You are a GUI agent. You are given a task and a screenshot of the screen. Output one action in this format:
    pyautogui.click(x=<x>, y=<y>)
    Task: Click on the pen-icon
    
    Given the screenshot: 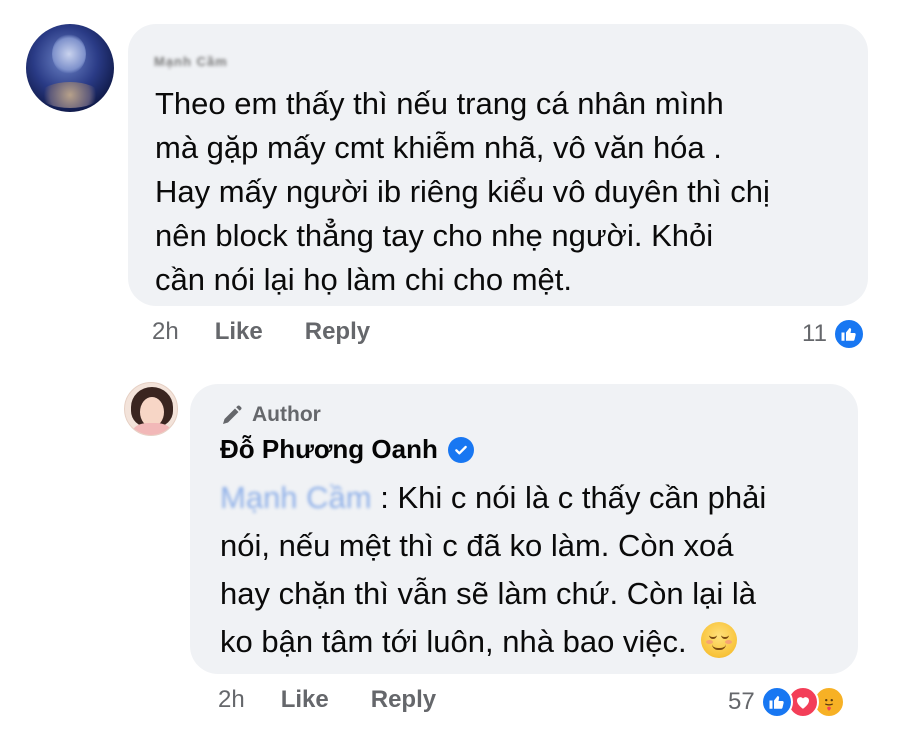 What is the action you would take?
    pyautogui.click(x=232, y=414)
    